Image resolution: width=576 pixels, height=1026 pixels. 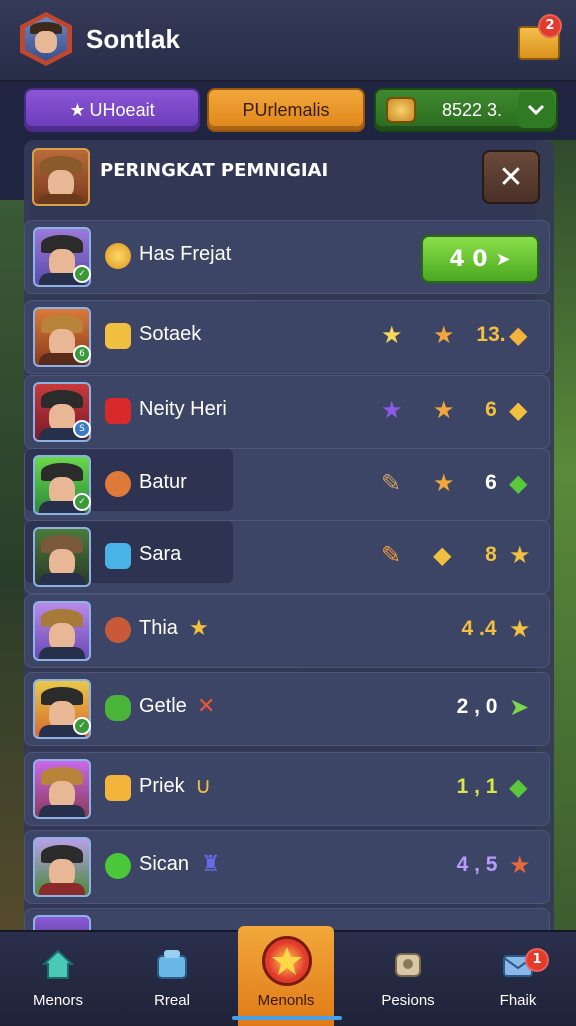 What do you see at coordinates (82, 429) in the screenshot?
I see `status-badge: S` at bounding box center [82, 429].